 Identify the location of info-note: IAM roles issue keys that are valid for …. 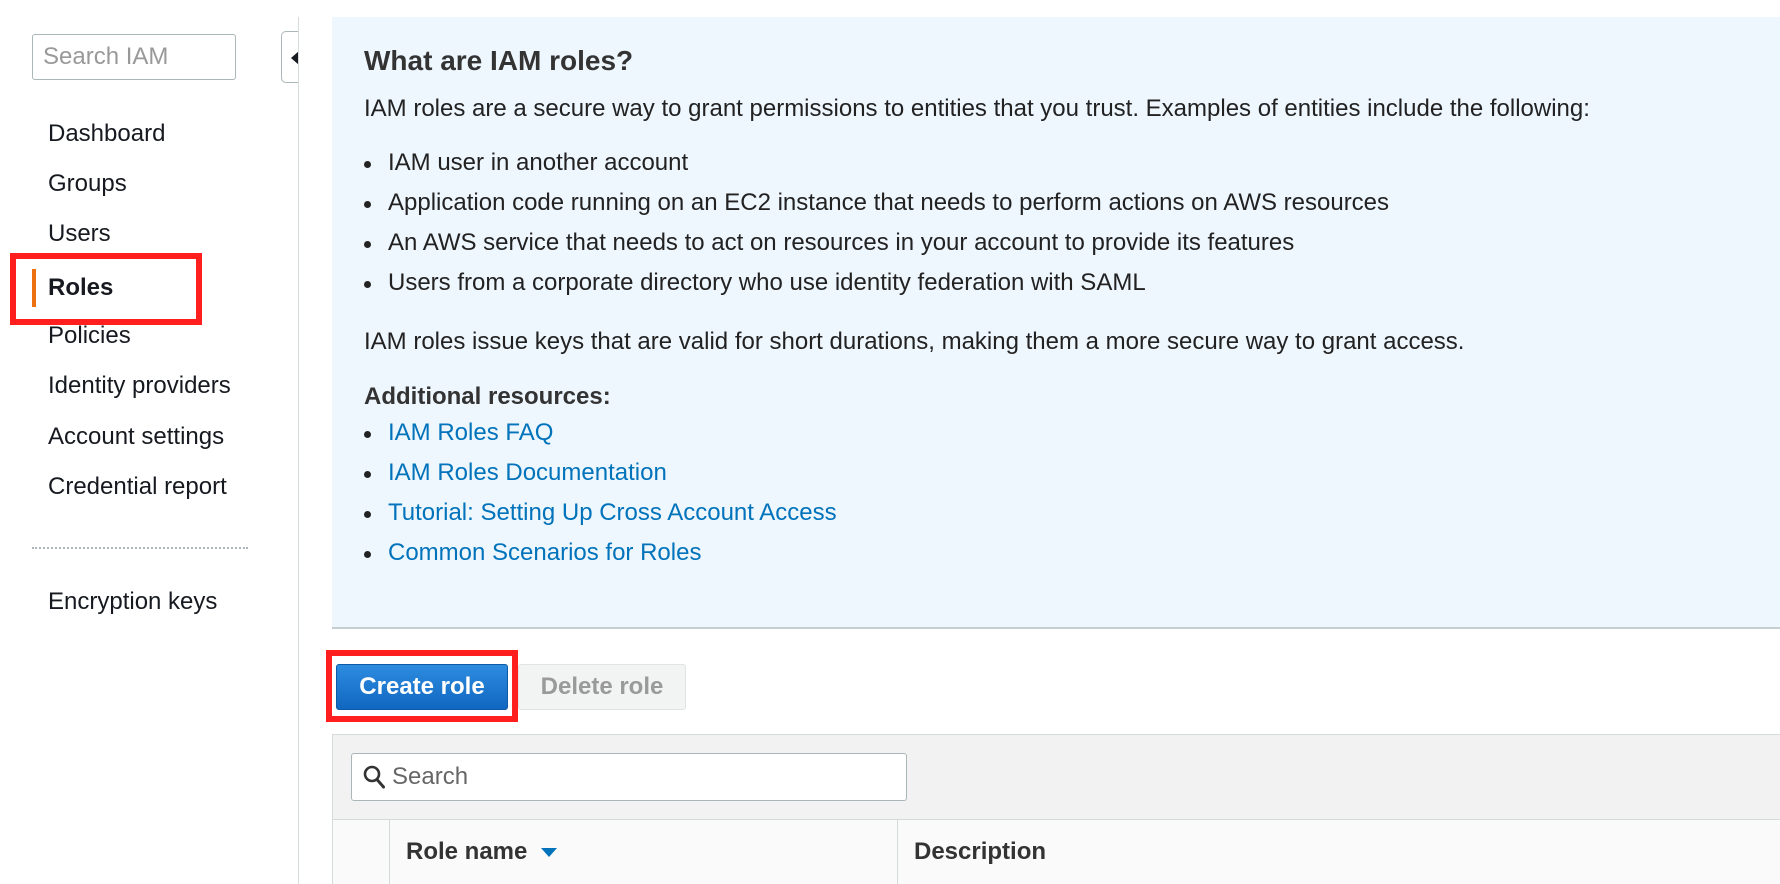
(914, 341).